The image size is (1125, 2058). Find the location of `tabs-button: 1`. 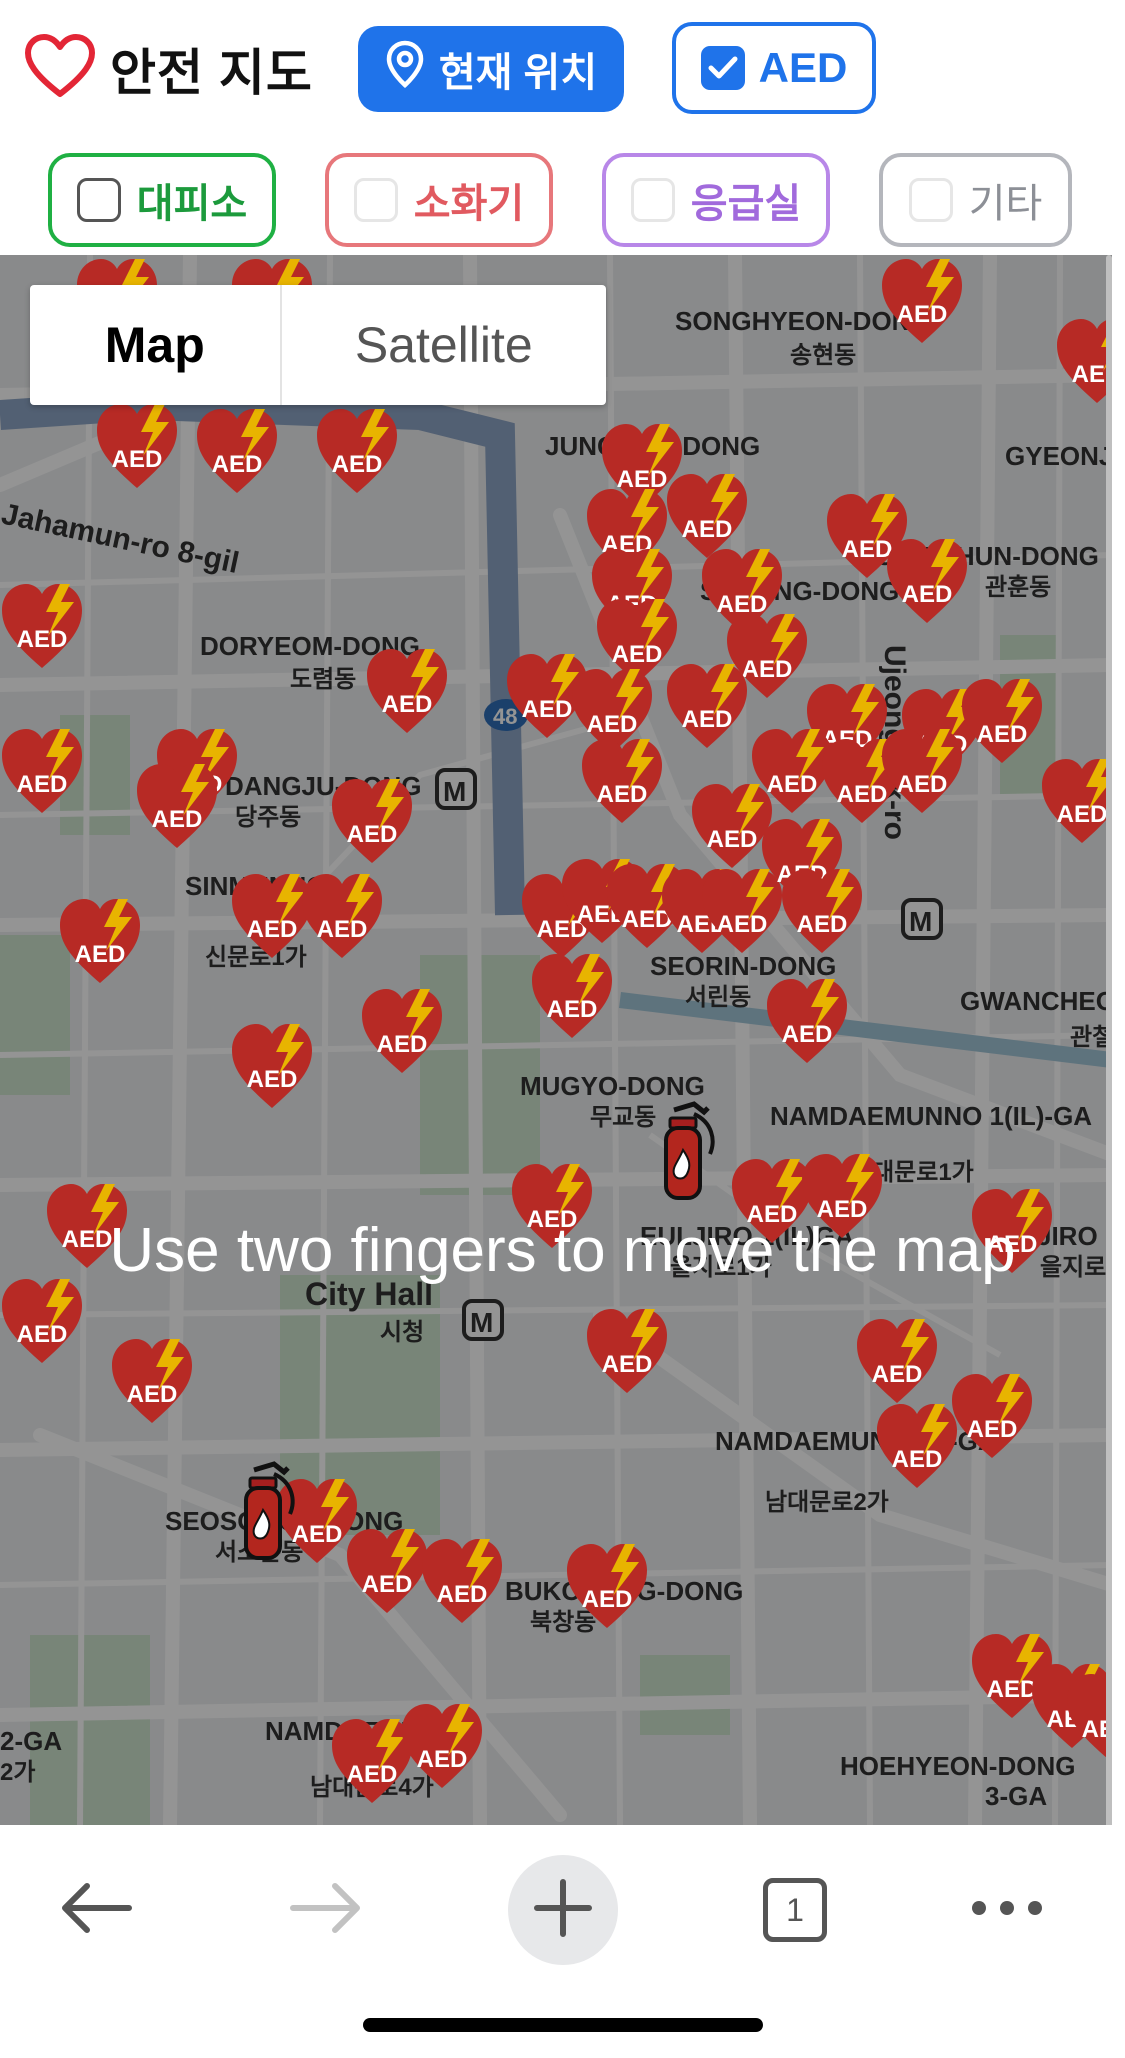

tabs-button: 1 is located at coordinates (795, 1910).